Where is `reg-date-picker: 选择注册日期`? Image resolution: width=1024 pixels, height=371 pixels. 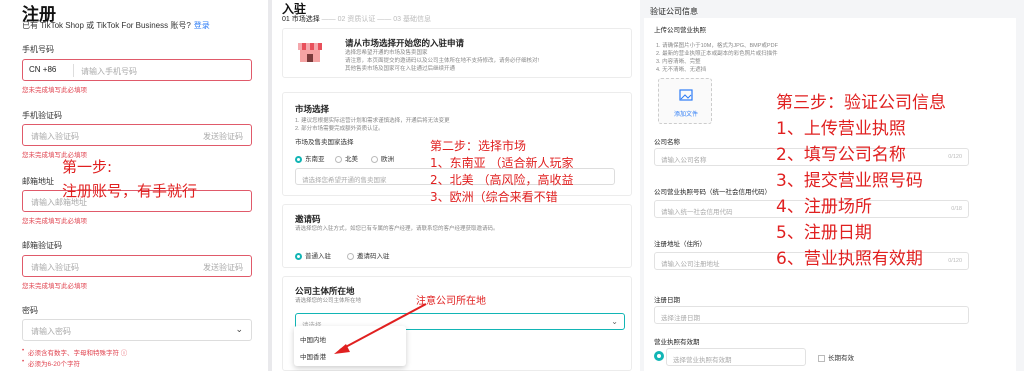
reg-date-picker: 选择注册日期 is located at coordinates (811, 315).